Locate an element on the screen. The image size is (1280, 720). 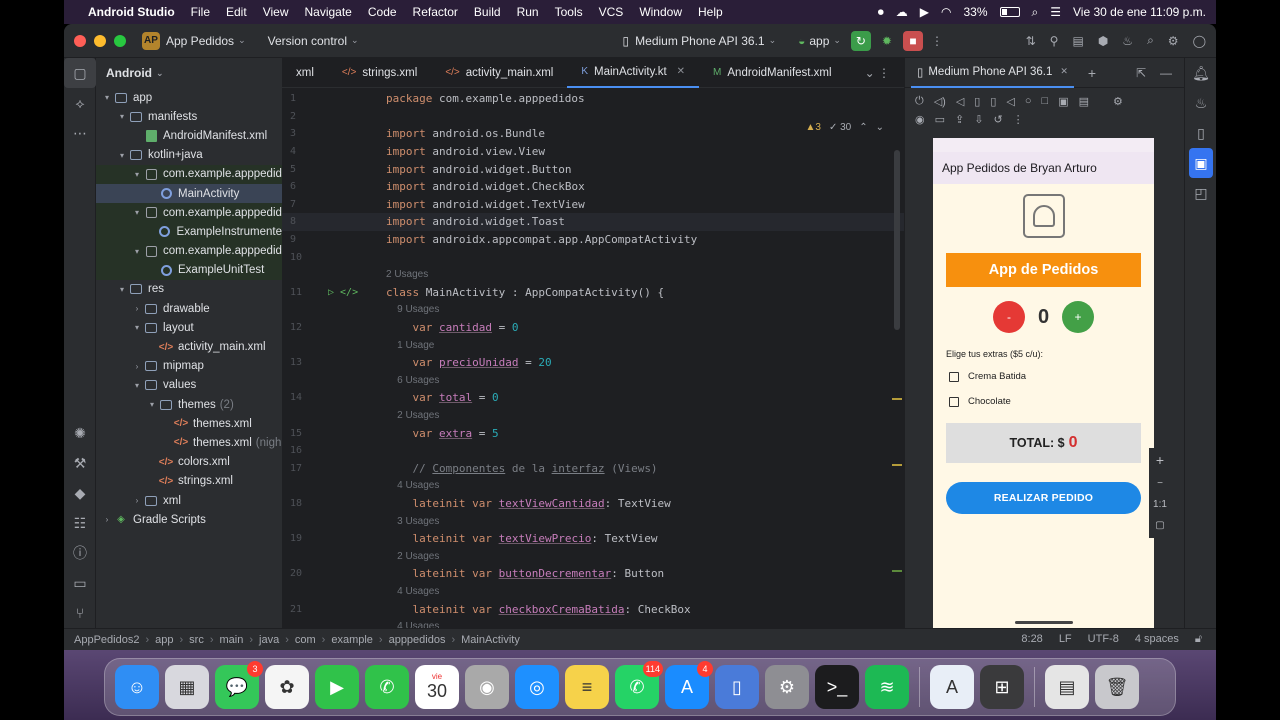
tabs-overflow-icon: ⌄ ⋮ is located at coordinates (877, 73).